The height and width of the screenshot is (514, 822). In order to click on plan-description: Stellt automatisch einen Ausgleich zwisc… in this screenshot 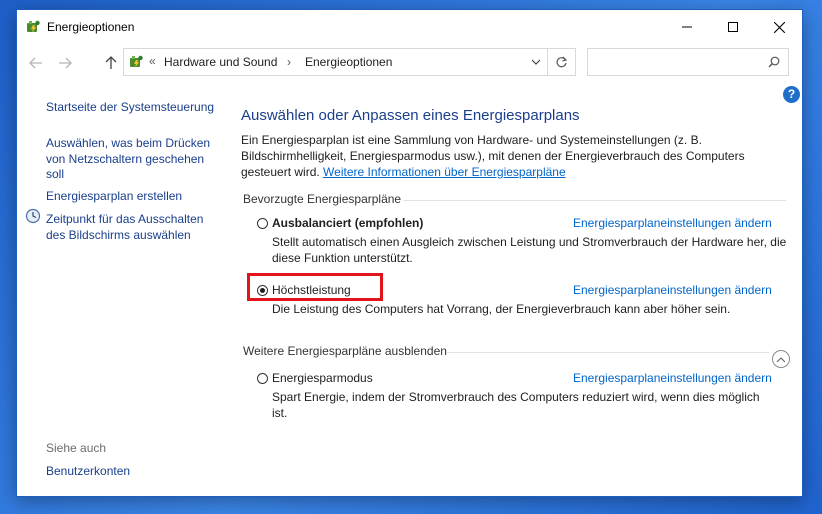, I will do `click(529, 250)`.